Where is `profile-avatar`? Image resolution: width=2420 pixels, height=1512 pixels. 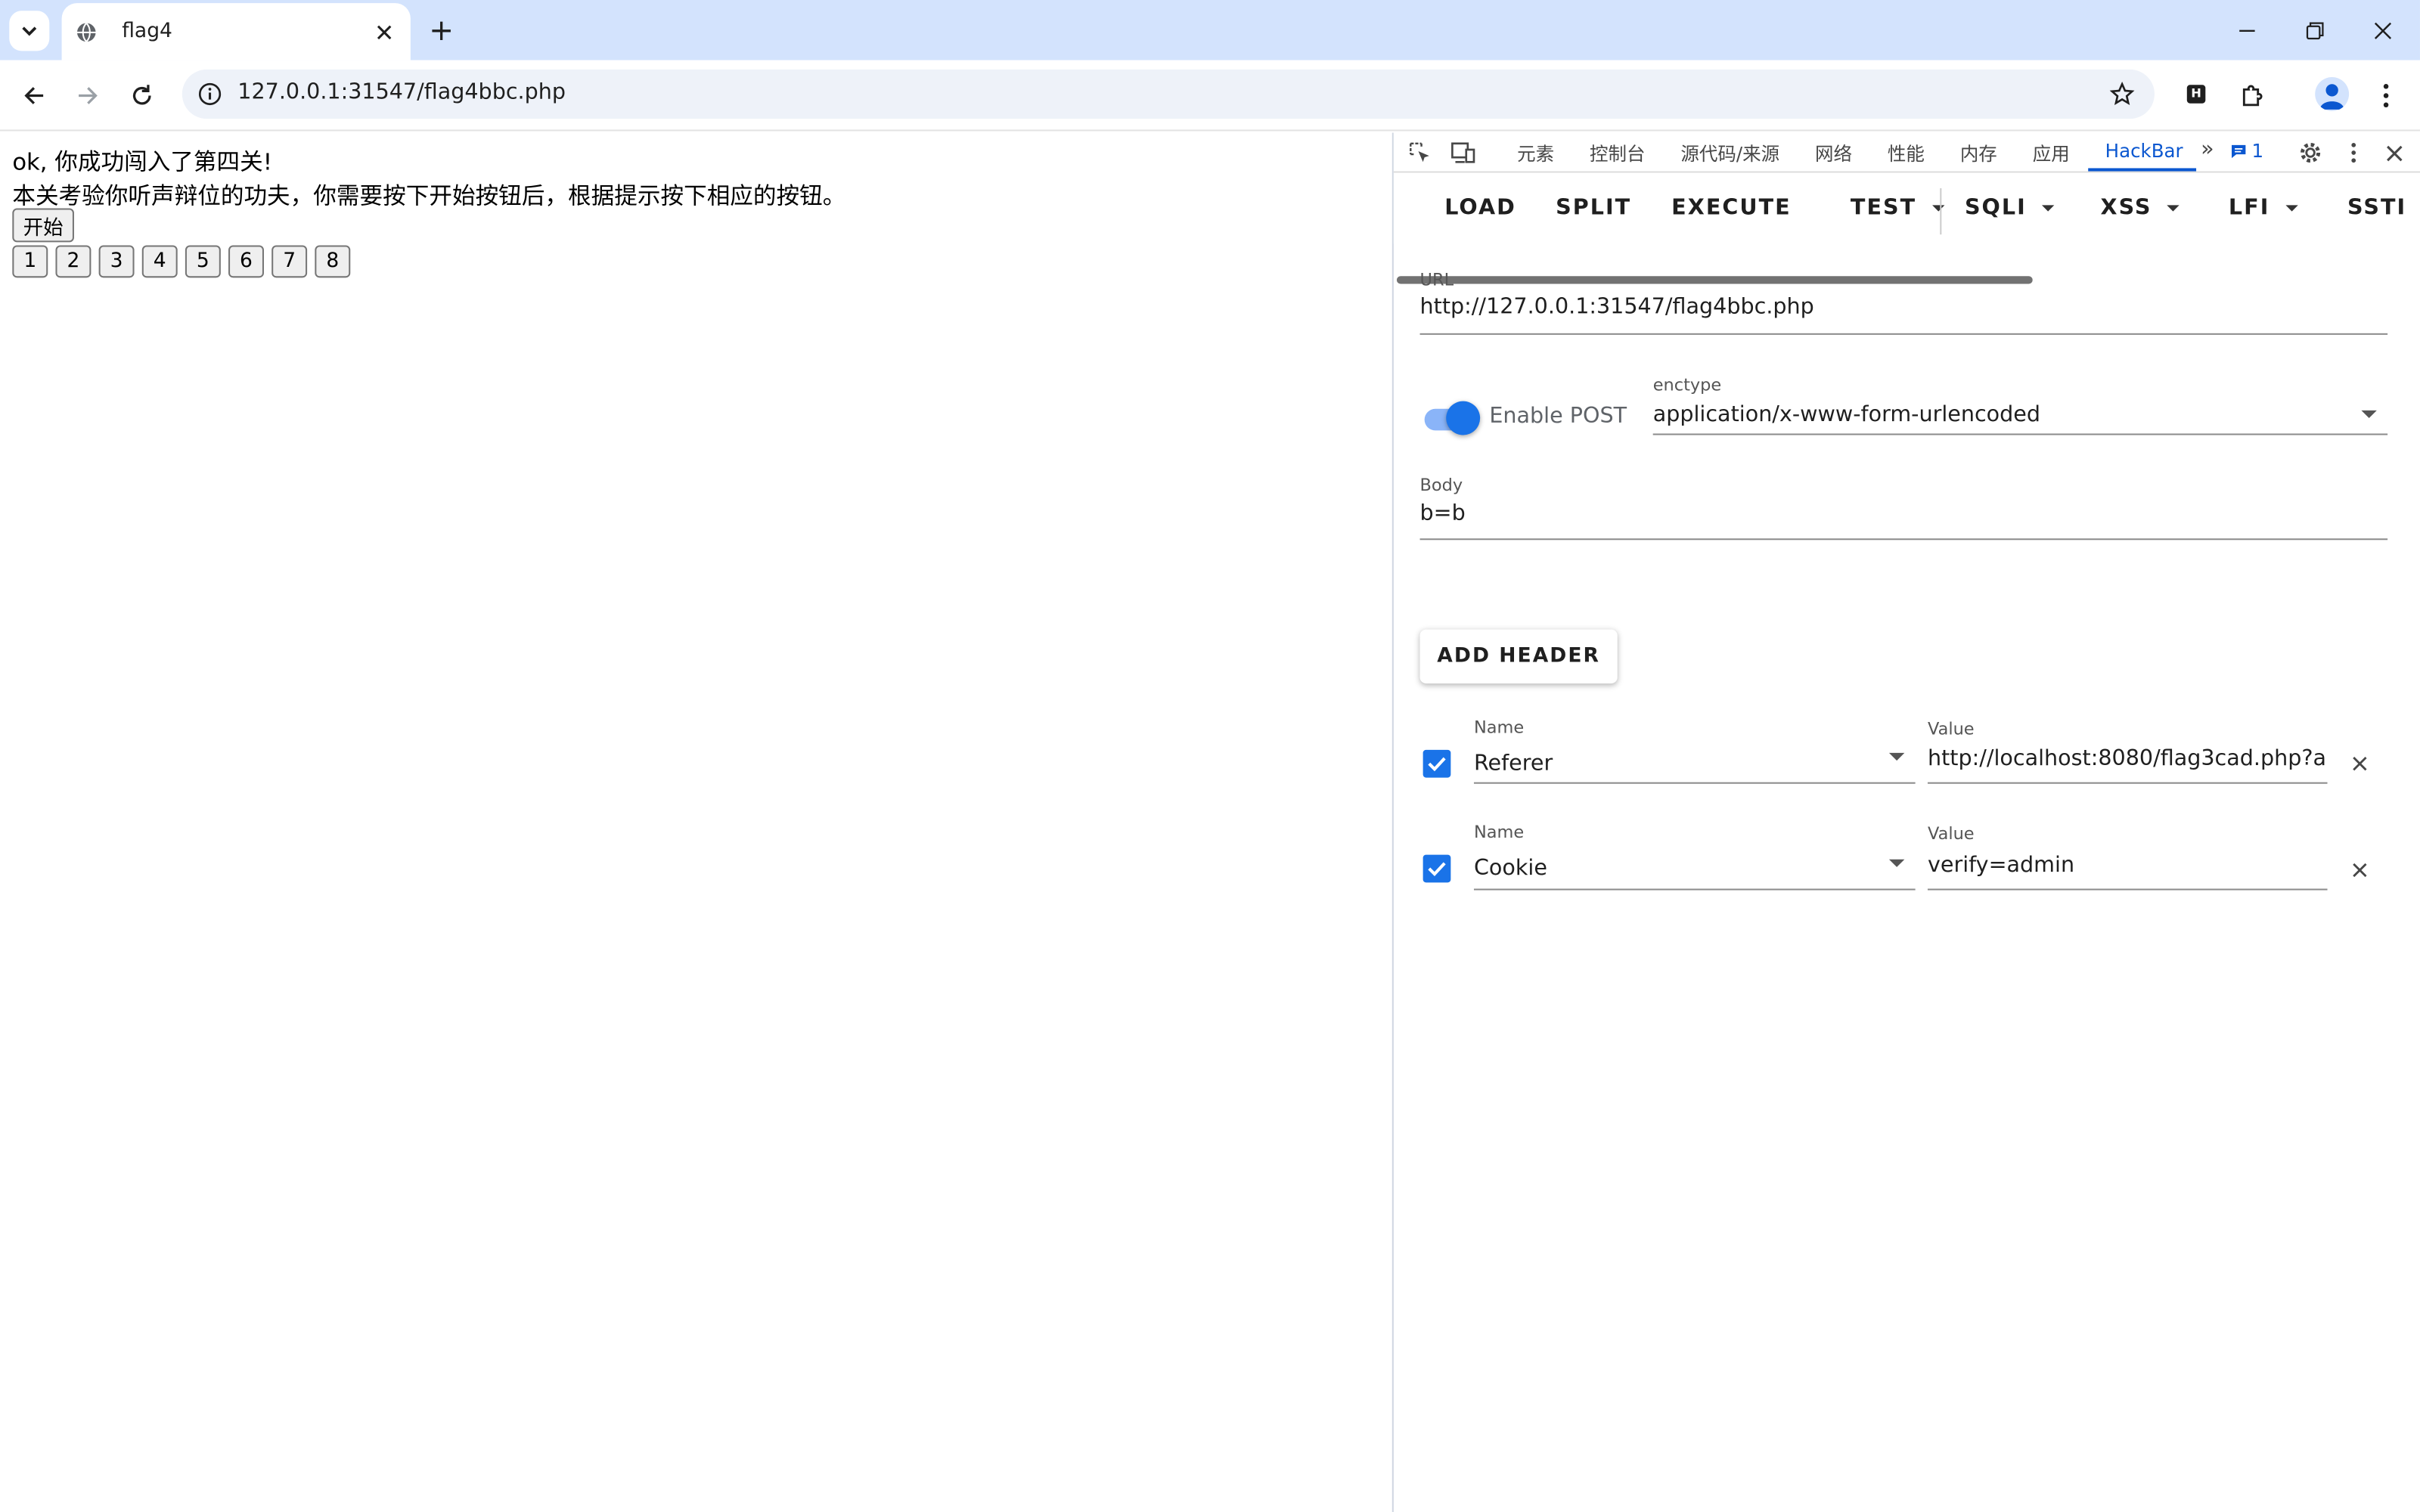
profile-avatar is located at coordinates (2332, 94).